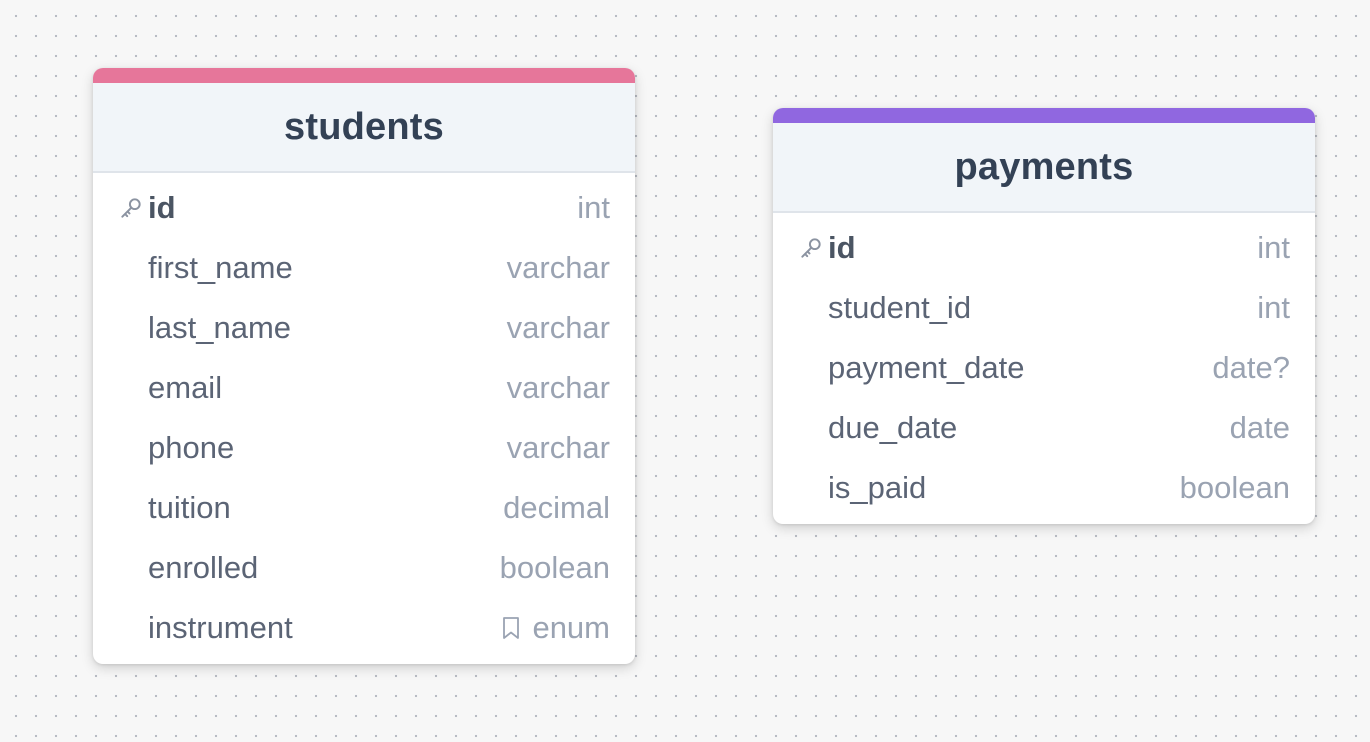 This screenshot has height=742, width=1370. I want to click on column-row: email varchar, so click(364, 388).